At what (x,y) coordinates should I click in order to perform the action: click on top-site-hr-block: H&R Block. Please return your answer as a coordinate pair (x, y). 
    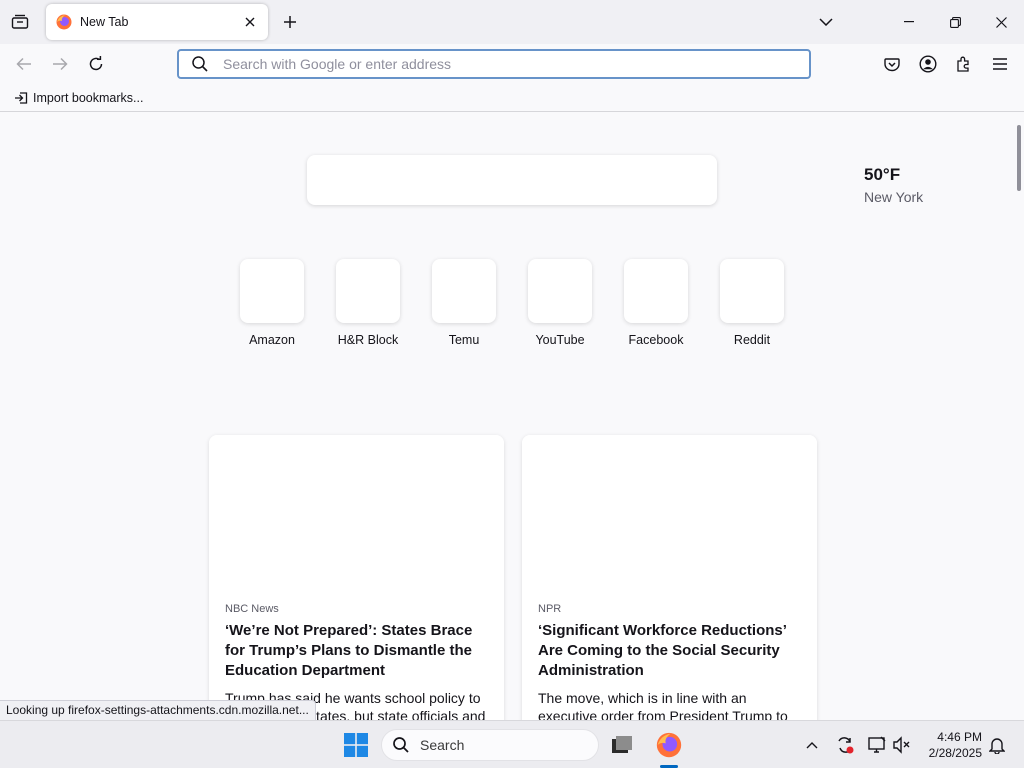
    Looking at the image, I should click on (368, 303).